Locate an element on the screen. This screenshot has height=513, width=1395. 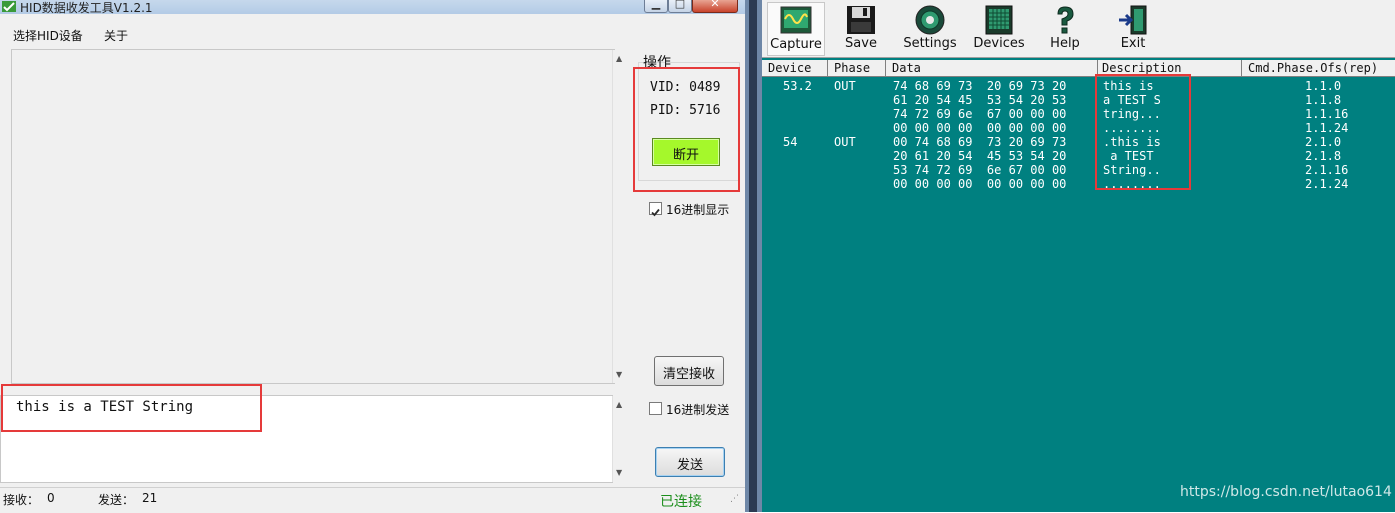
send-scrollbar: ▲ ▼ is located at coordinates (619, 439).